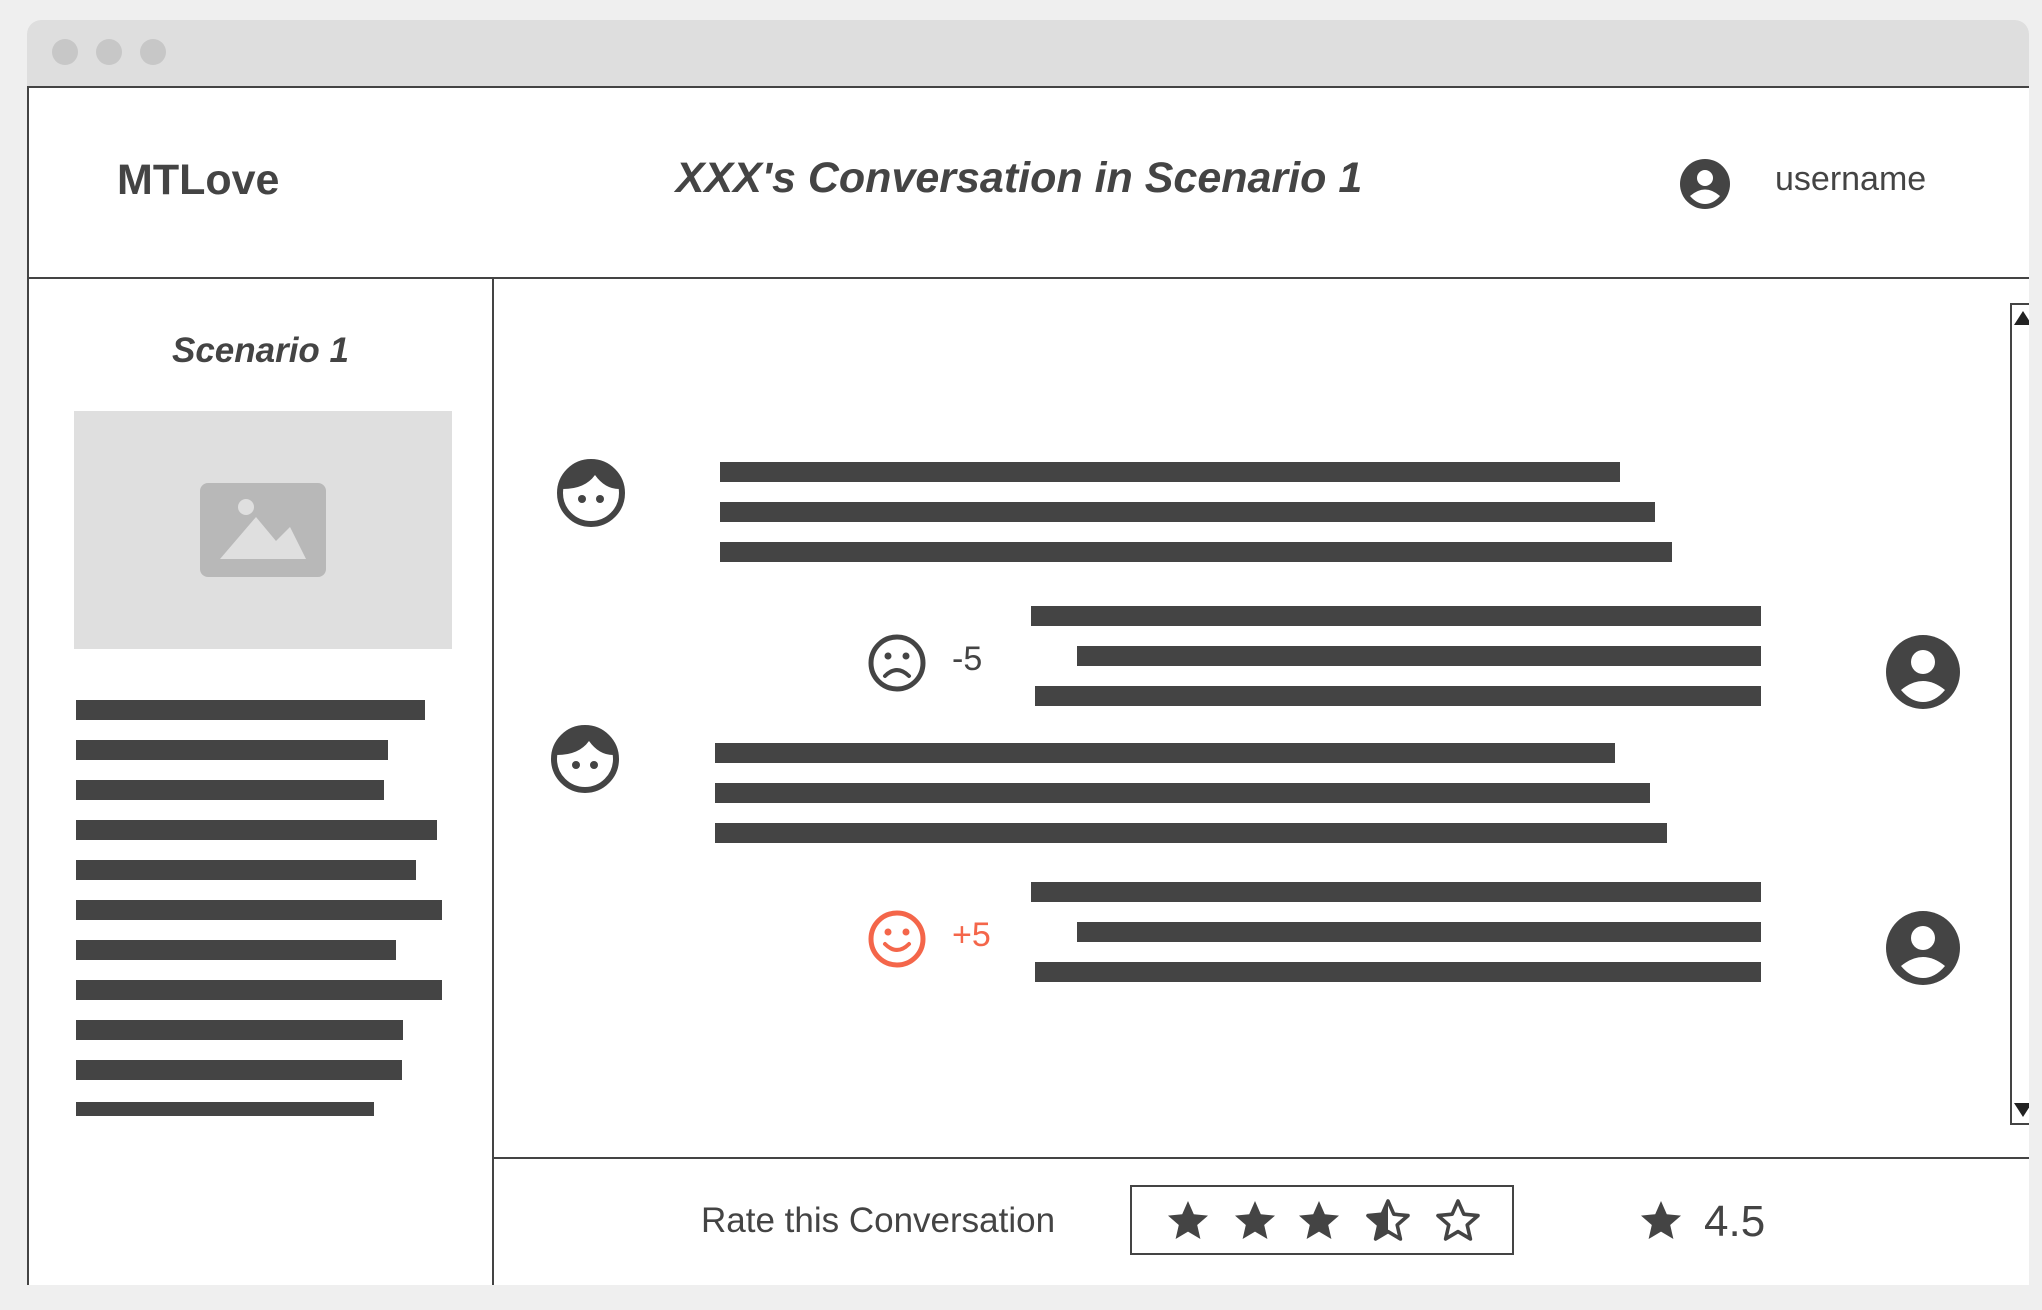 Image resolution: width=2042 pixels, height=1310 pixels. I want to click on star-empty-icon, so click(1458, 1221).